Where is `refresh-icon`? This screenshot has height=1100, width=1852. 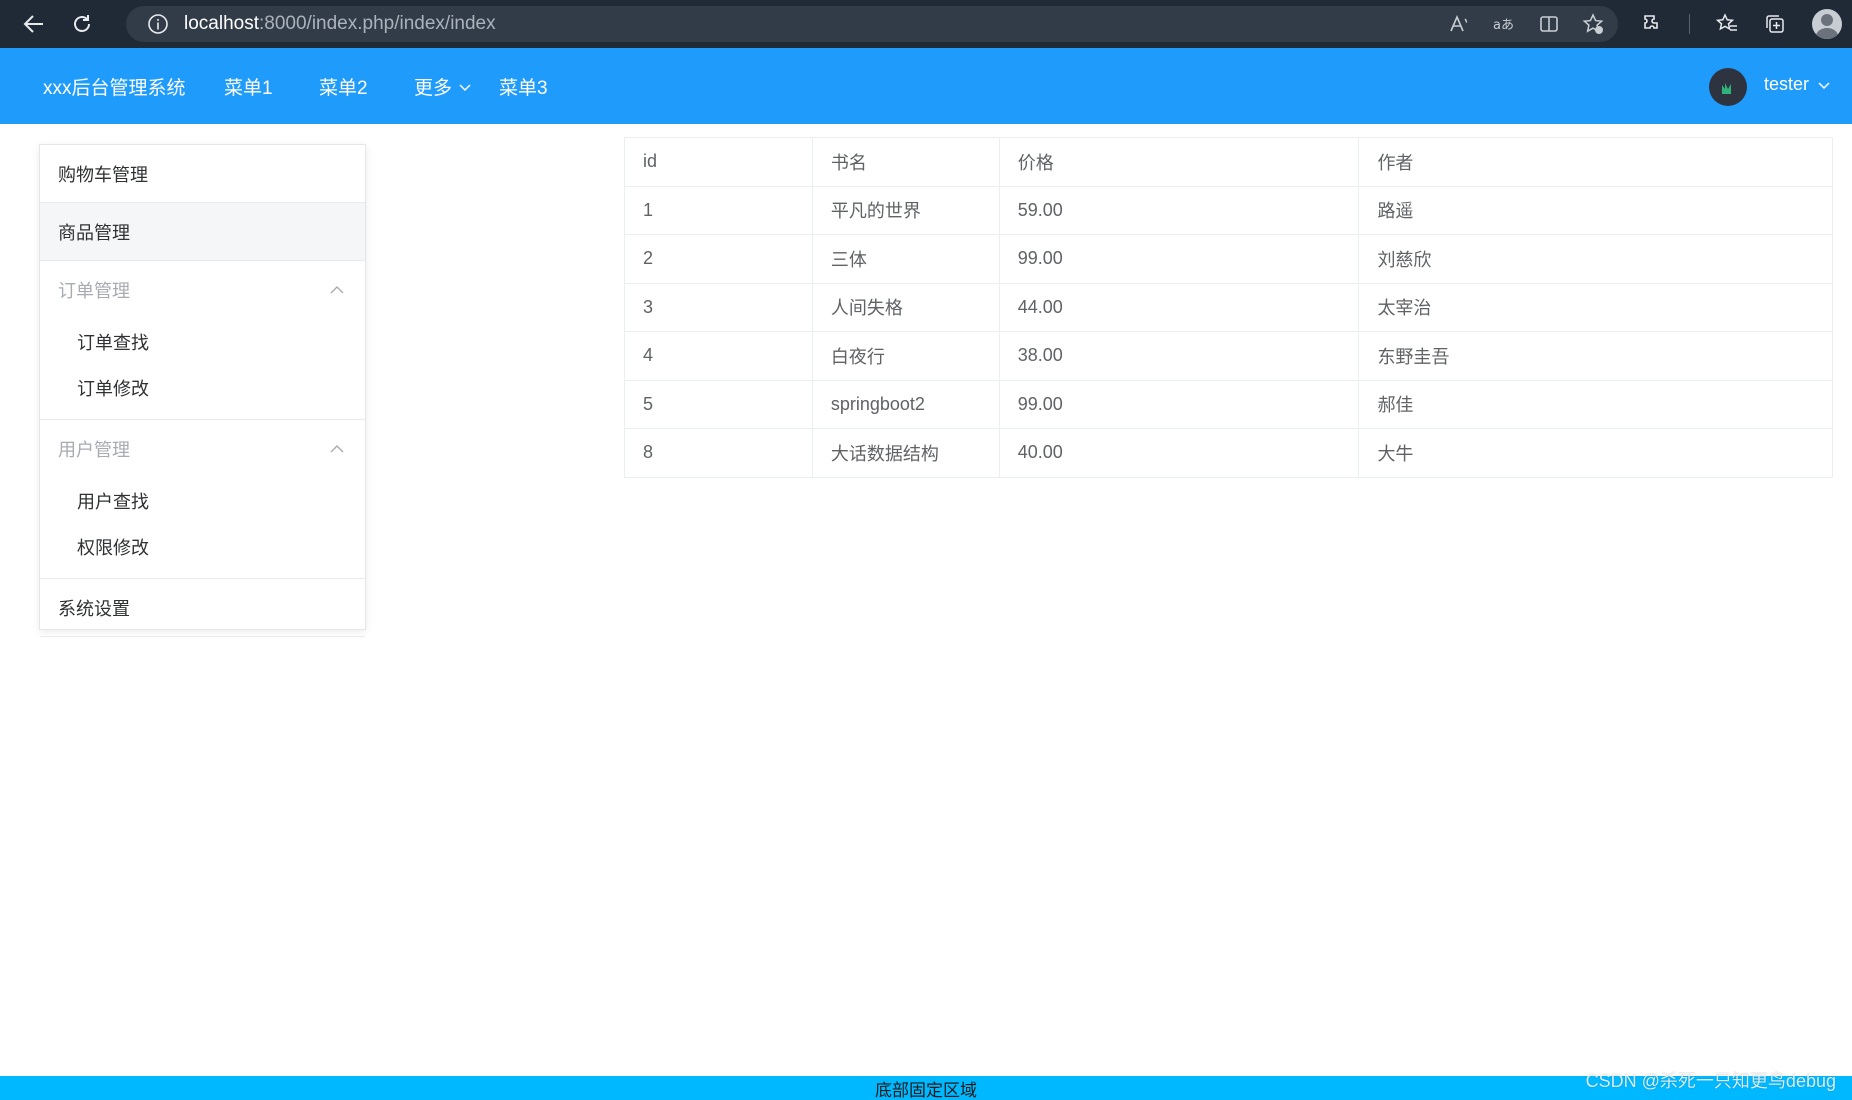
refresh-icon is located at coordinates (82, 23).